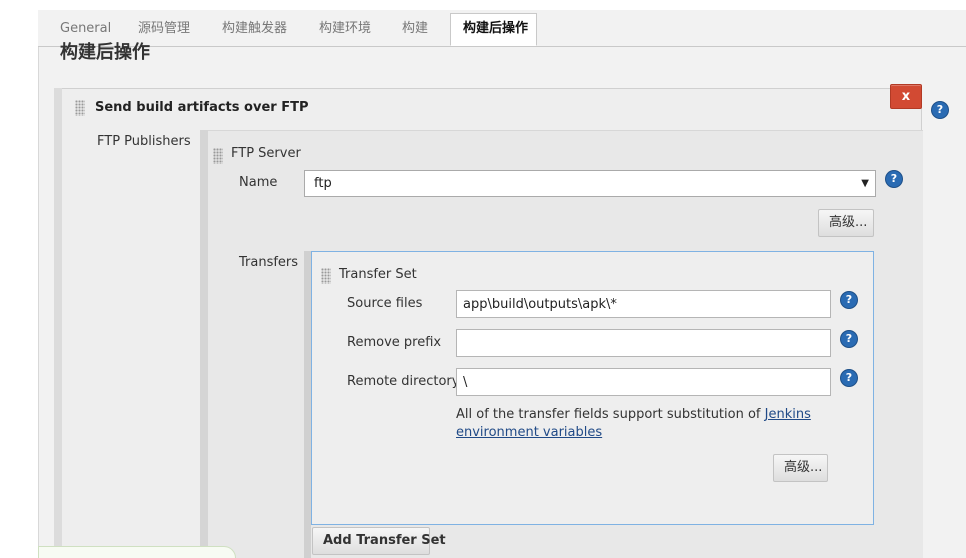  I want to click on remote-directory-label: Remote directory, so click(403, 381).